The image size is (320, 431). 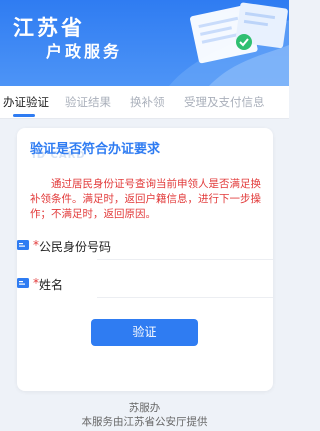 What do you see at coordinates (185, 297) in the screenshot?
I see `name-input` at bounding box center [185, 297].